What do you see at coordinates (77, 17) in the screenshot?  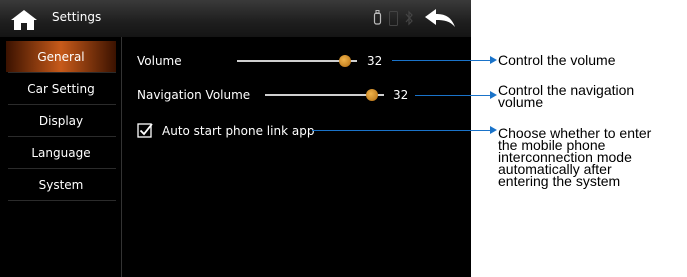 I see `page-title: Settings` at bounding box center [77, 17].